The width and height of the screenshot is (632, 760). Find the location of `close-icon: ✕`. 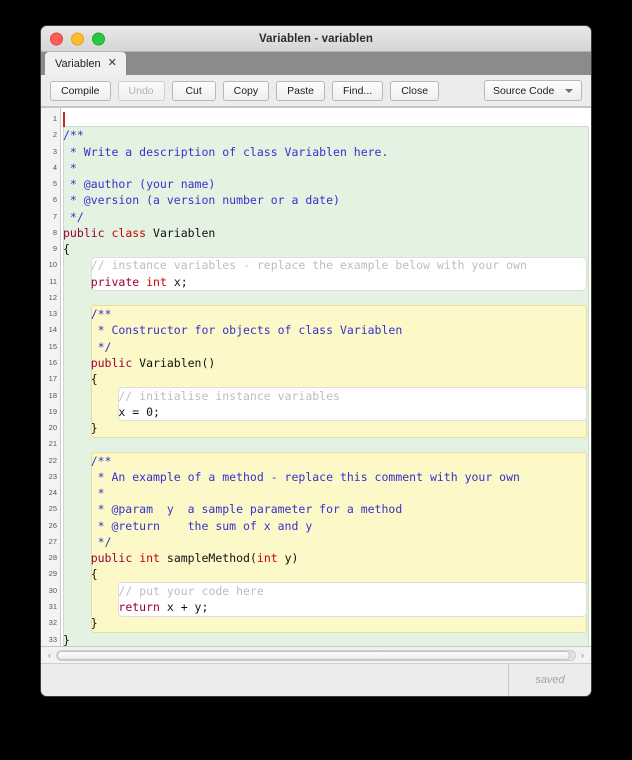

close-icon: ✕ is located at coordinates (112, 63).